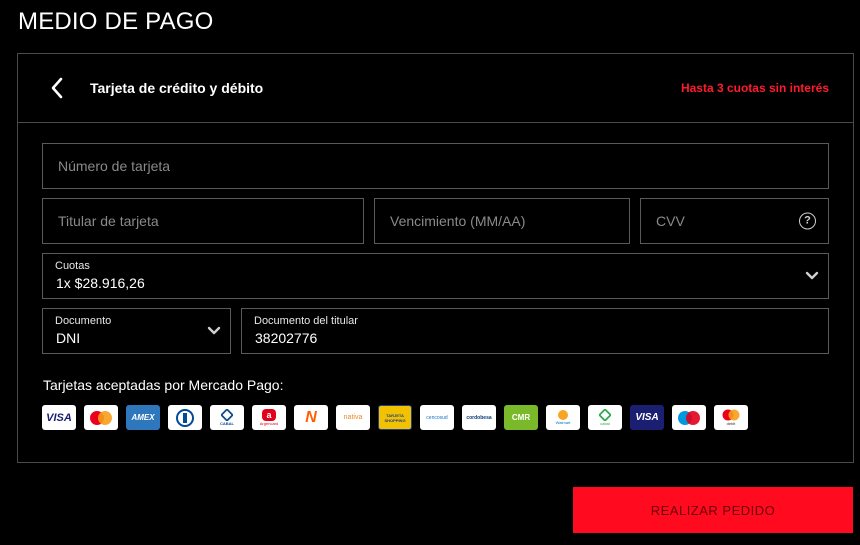  I want to click on installments-select: Cuotas 1x $28.916,26, so click(435, 276).